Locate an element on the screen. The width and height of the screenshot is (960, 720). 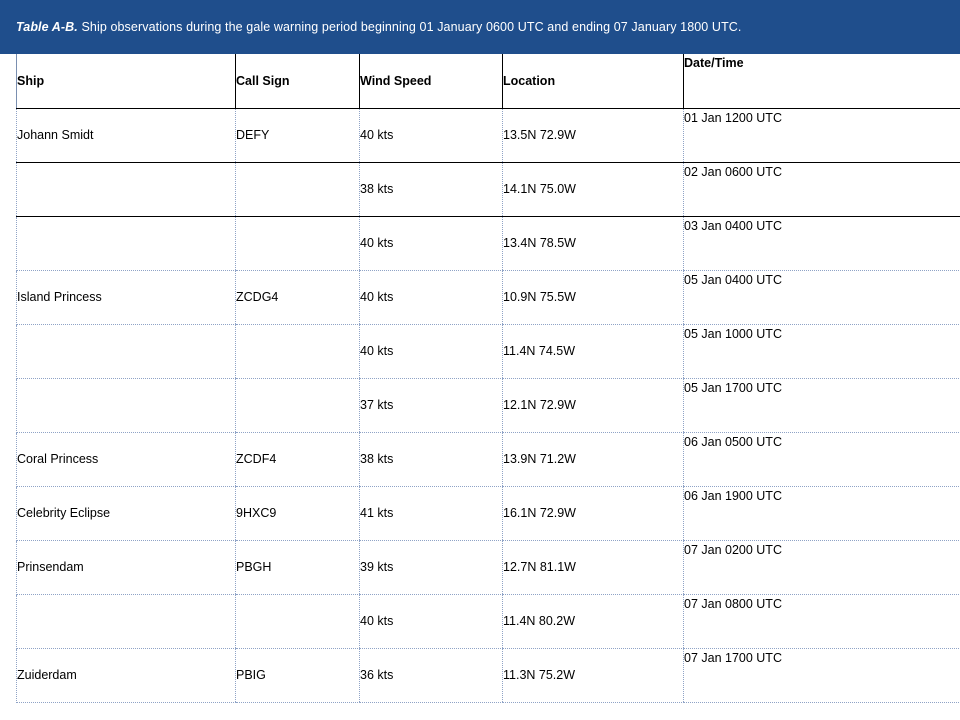
column-header-date-time: Date/Time is located at coordinates (821, 81).